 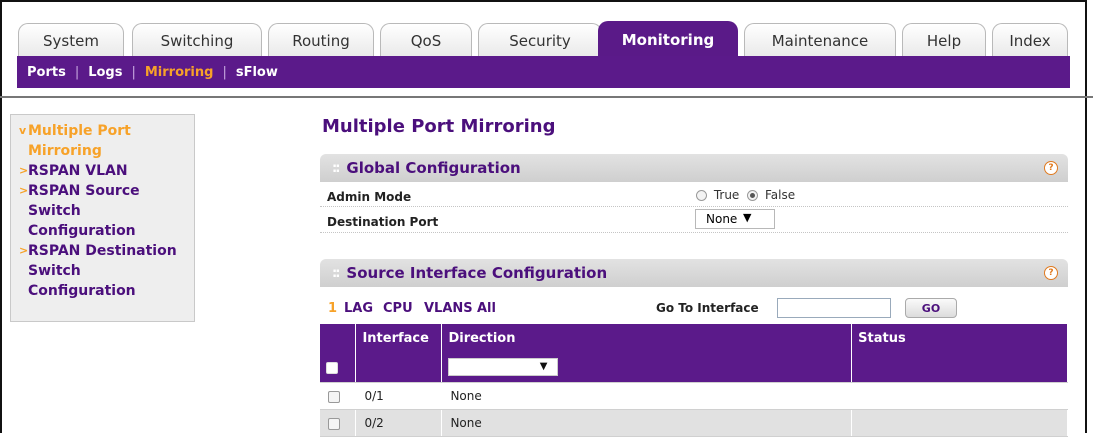 I want to click on edit-row-select-cell, so click(x=338, y=367).